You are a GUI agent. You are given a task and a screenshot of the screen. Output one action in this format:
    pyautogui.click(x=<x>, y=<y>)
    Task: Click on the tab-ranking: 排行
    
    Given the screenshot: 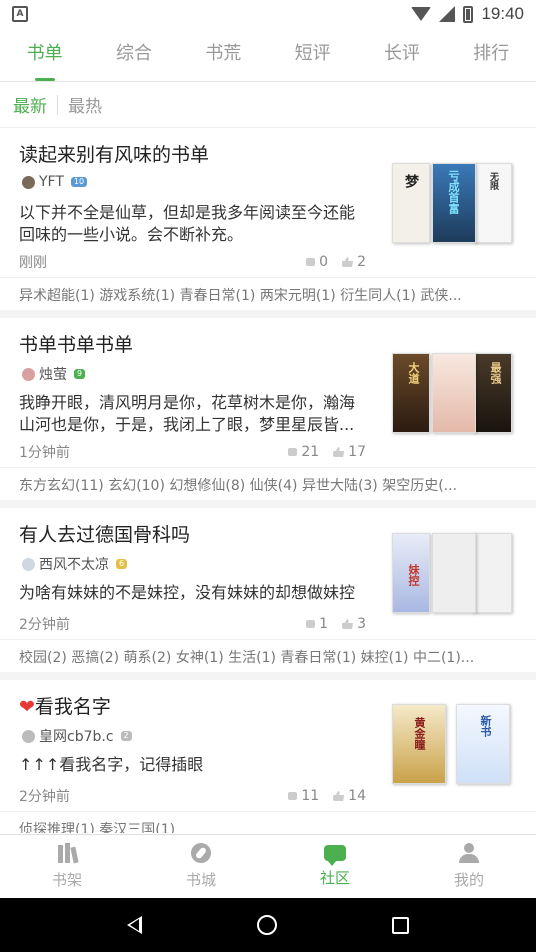 What is the action you would take?
    pyautogui.click(x=491, y=54)
    